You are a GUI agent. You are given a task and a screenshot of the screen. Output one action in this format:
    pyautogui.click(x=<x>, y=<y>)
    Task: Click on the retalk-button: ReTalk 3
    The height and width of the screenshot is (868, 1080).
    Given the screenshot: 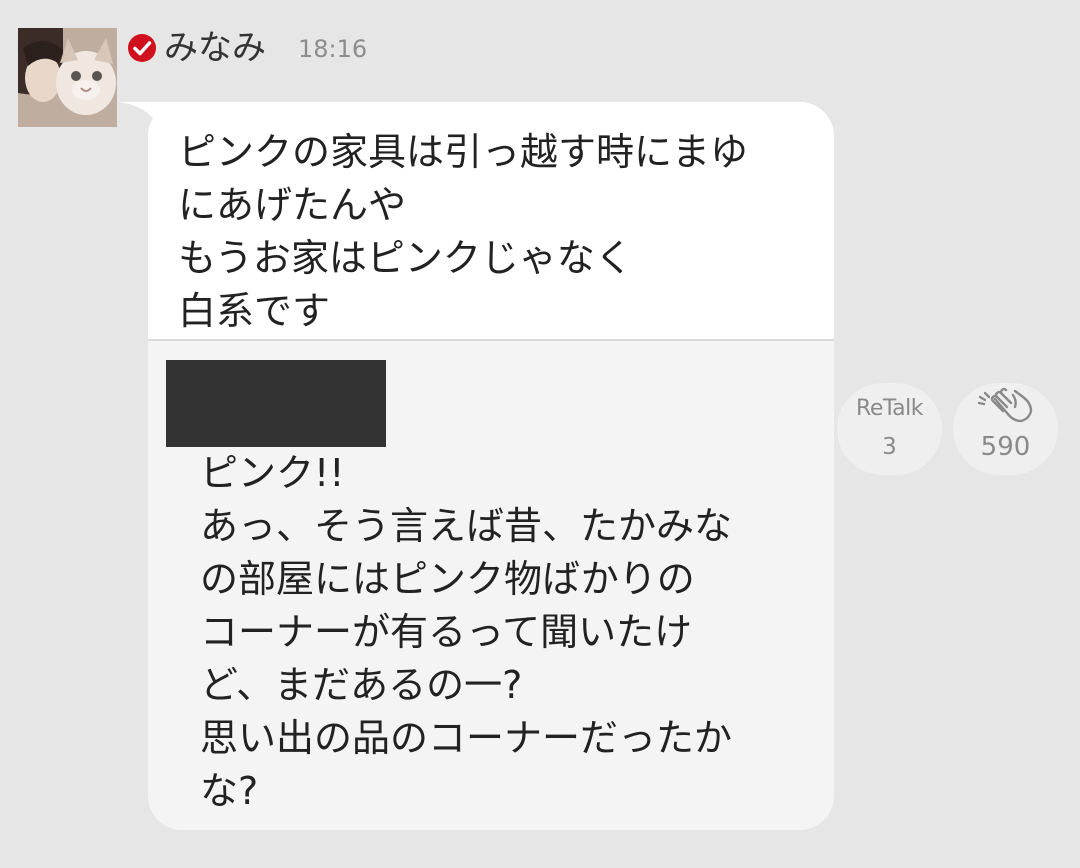 What is the action you would take?
    pyautogui.click(x=889, y=429)
    